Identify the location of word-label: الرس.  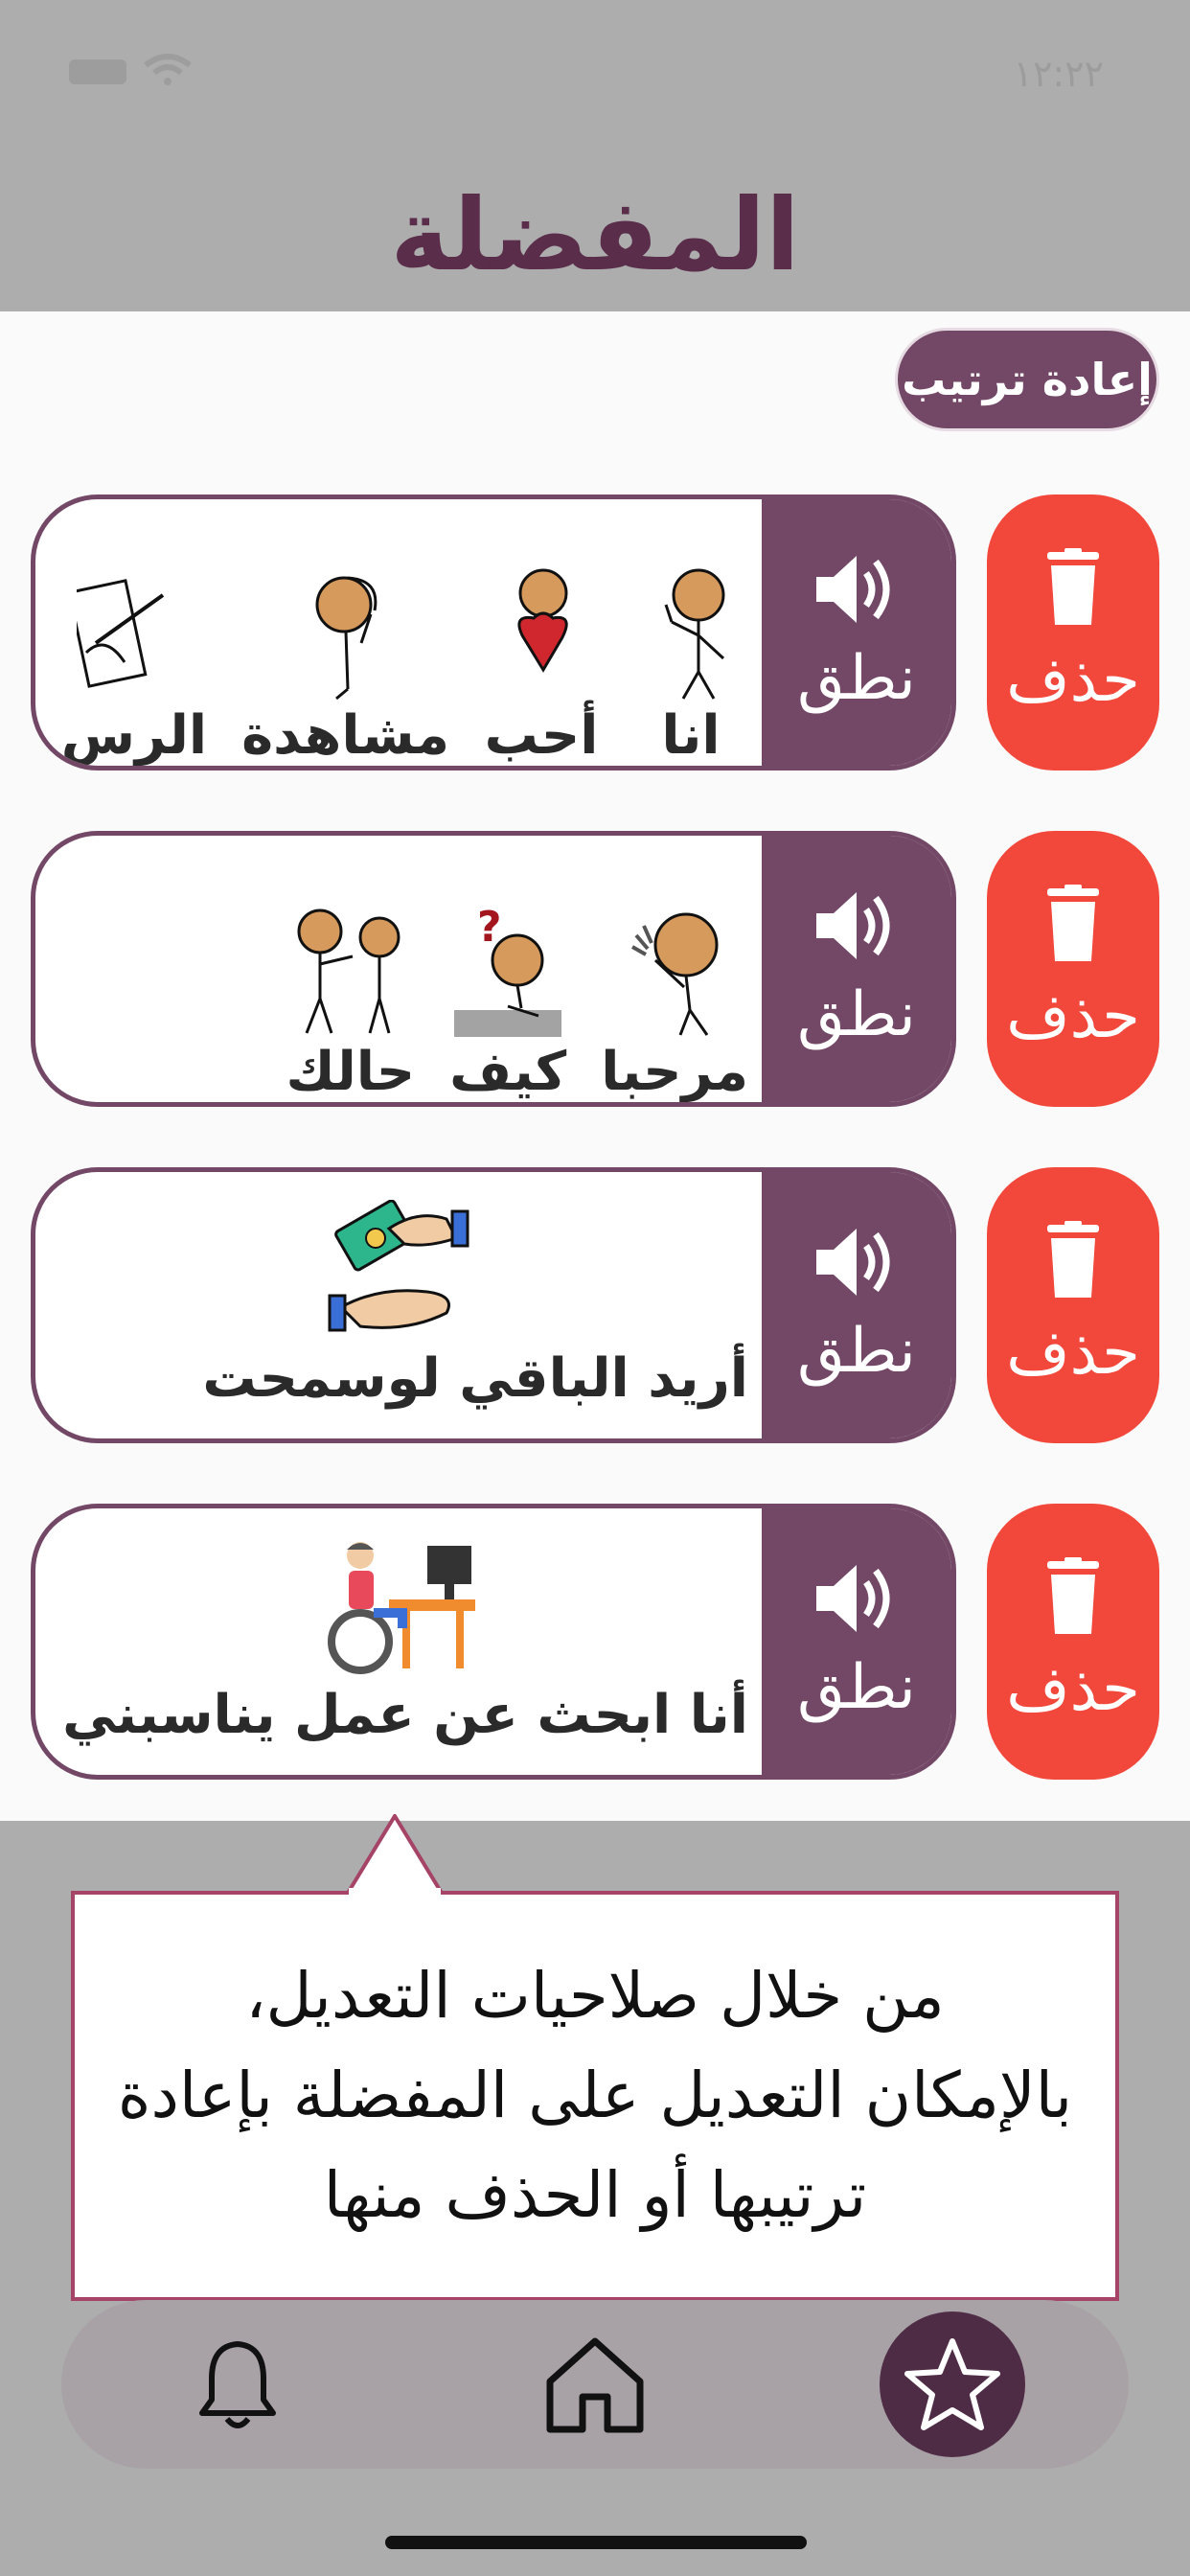
(134, 735).